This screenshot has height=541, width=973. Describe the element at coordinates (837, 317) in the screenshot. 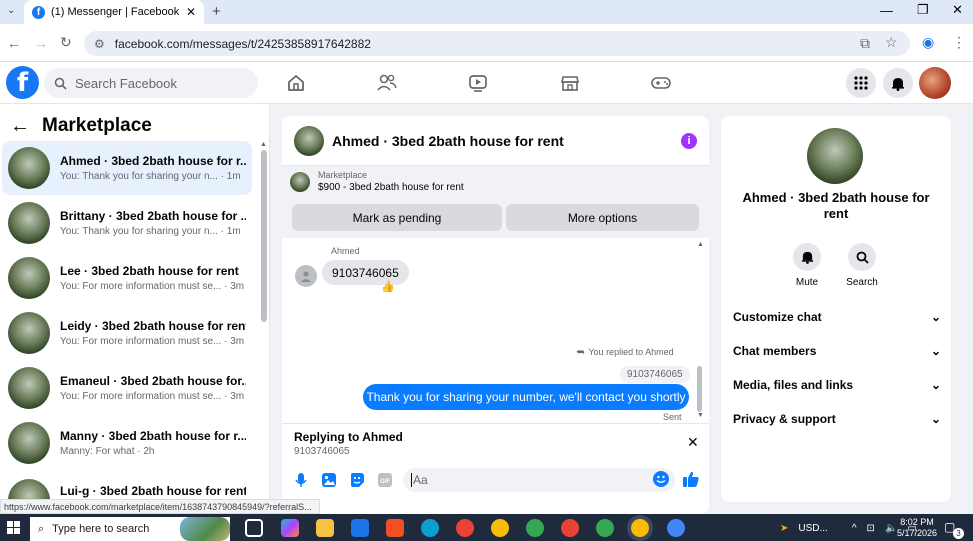

I see `customize-chat-row: Customize chat ⌄` at that location.